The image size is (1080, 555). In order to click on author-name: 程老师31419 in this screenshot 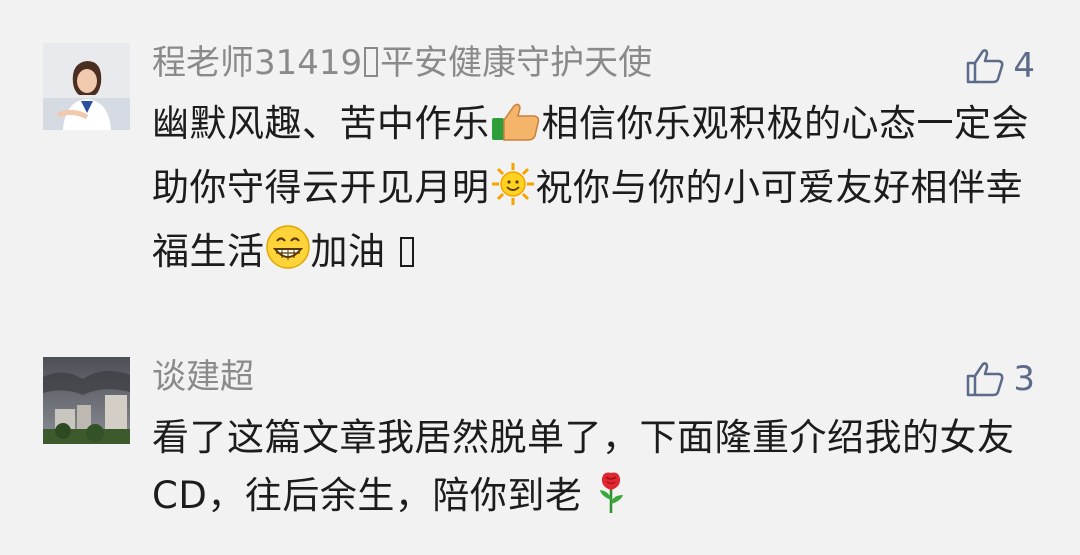, I will do `click(257, 63)`.